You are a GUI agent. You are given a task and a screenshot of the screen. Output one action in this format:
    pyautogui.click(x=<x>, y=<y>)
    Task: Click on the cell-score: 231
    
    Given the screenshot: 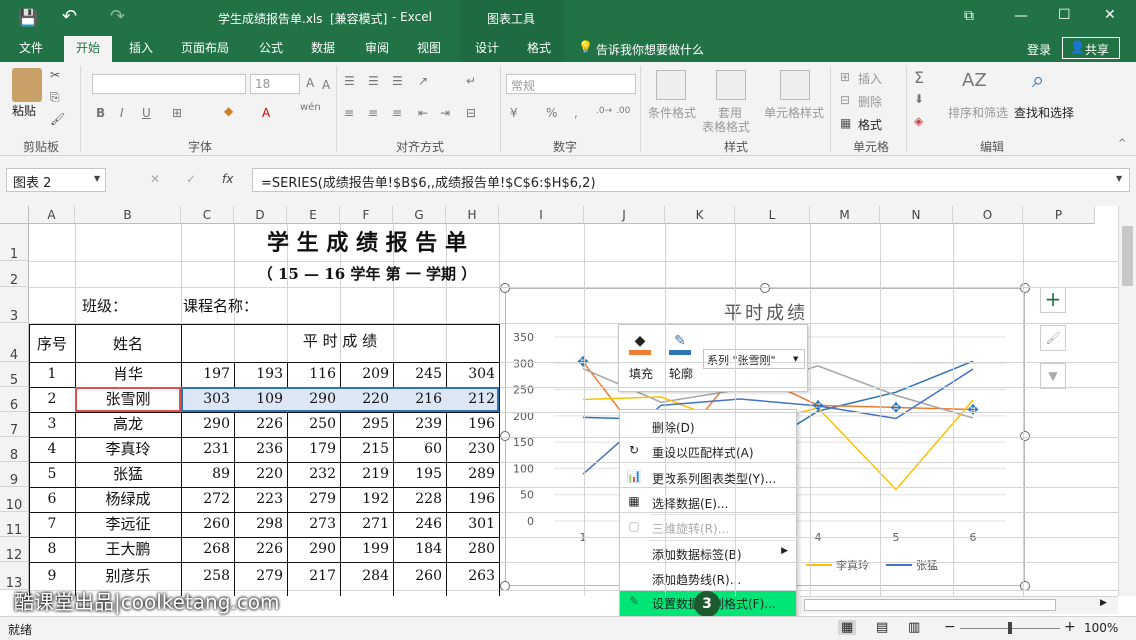 What is the action you would take?
    pyautogui.click(x=205, y=449)
    